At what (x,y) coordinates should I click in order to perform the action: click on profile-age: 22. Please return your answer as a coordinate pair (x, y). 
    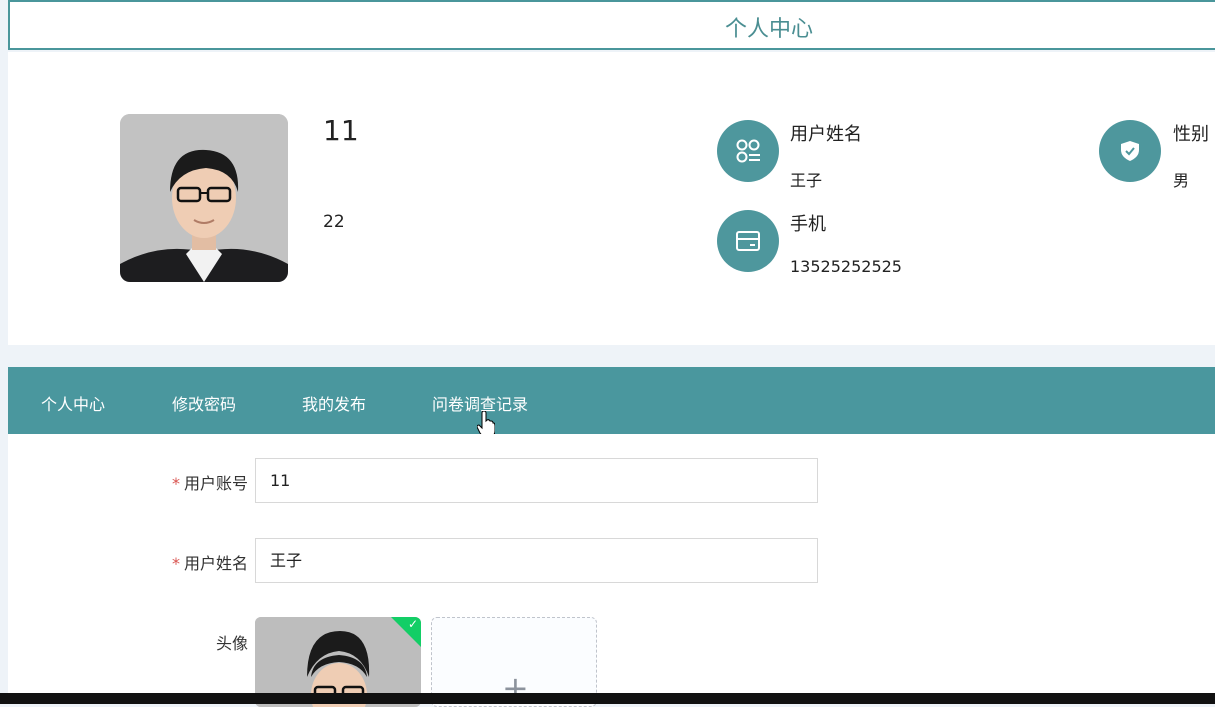
    Looking at the image, I should click on (334, 222).